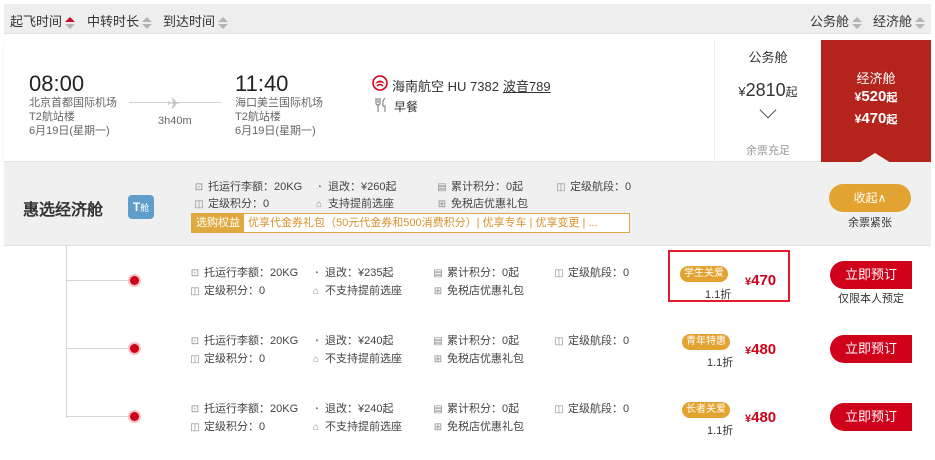 Image resolution: width=935 pixels, height=460 pixels. Describe the element at coordinates (69, 131) in the screenshot. I see `departure-date: 6月19日(星期一)` at that location.